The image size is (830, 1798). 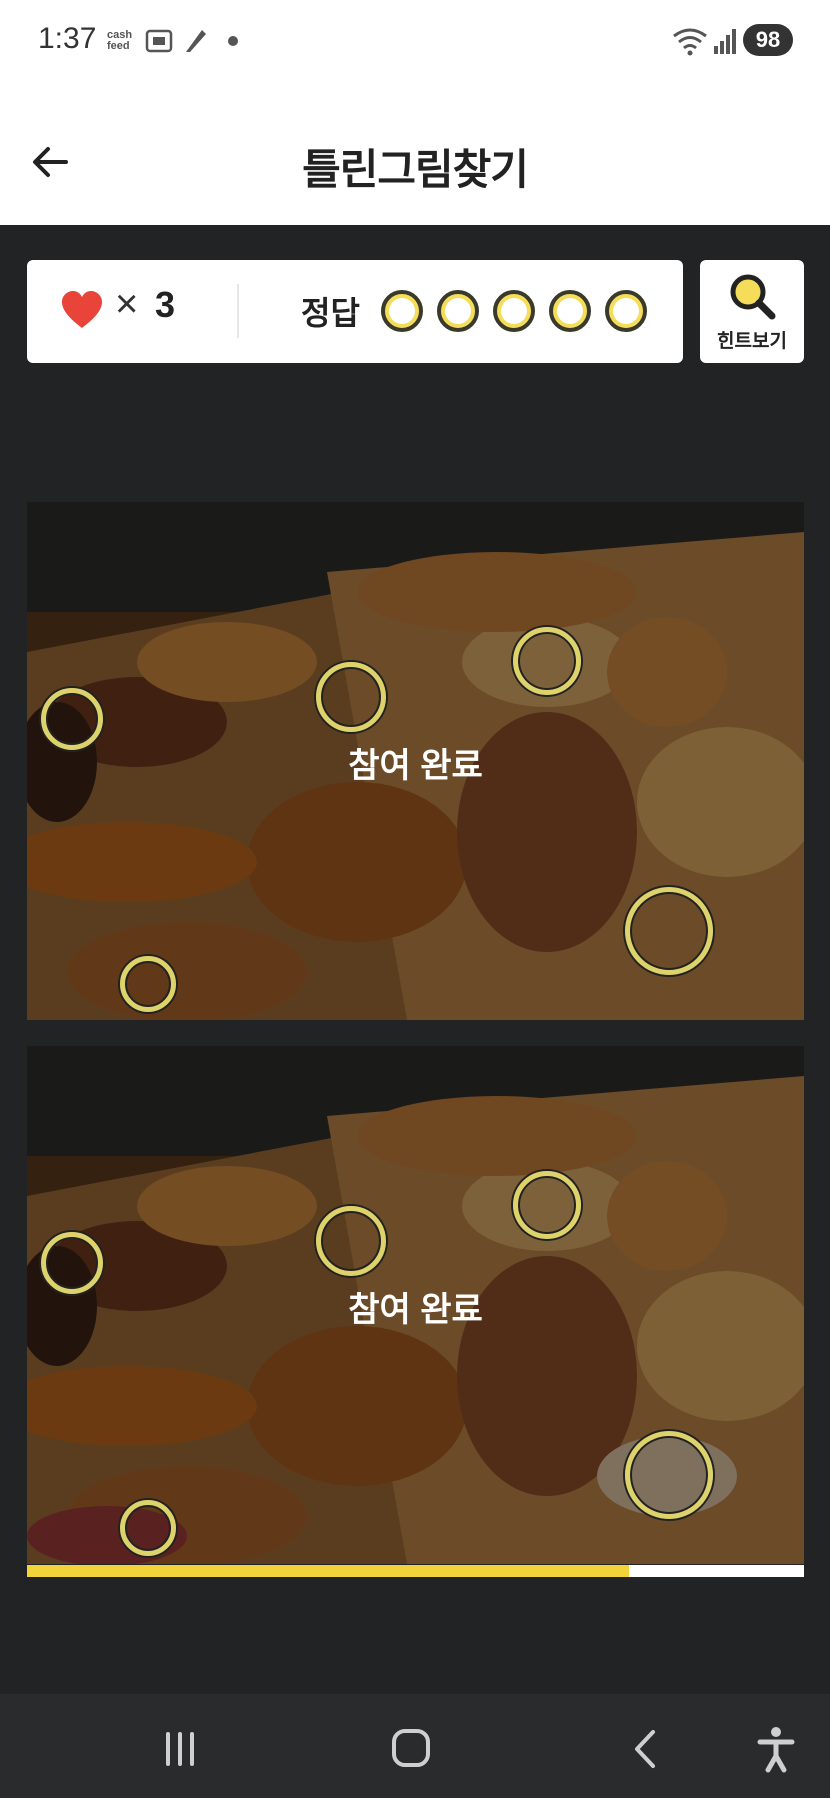 I want to click on nav-back-icon, so click(x=645, y=1749).